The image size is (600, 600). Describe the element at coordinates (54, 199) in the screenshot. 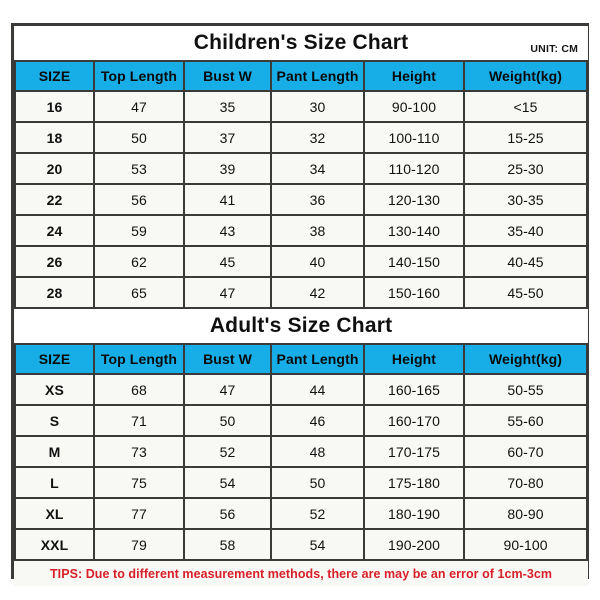

I see `size-value-cell: 22` at that location.